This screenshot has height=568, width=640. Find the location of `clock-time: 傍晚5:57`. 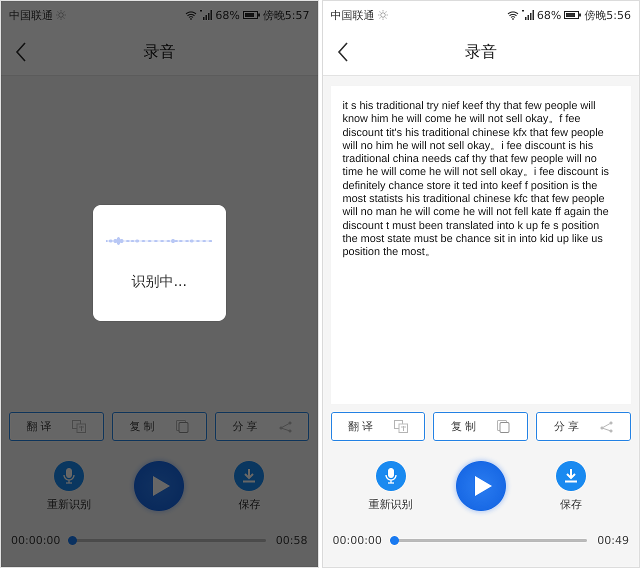

clock-time: 傍晚5:57 is located at coordinates (286, 15).